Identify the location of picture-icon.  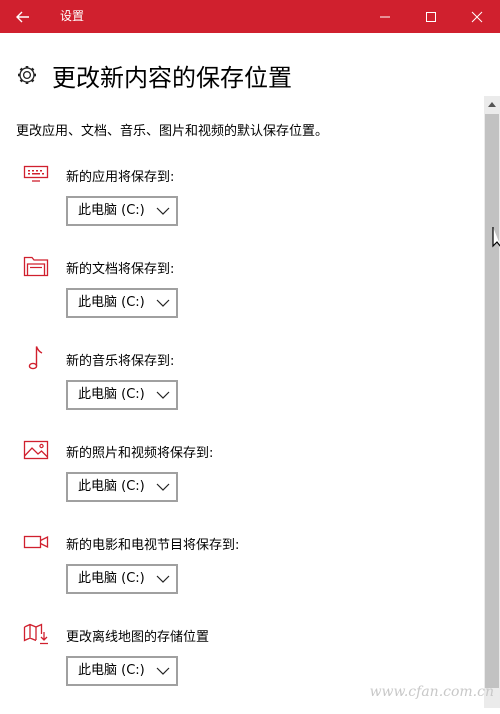
(36, 450).